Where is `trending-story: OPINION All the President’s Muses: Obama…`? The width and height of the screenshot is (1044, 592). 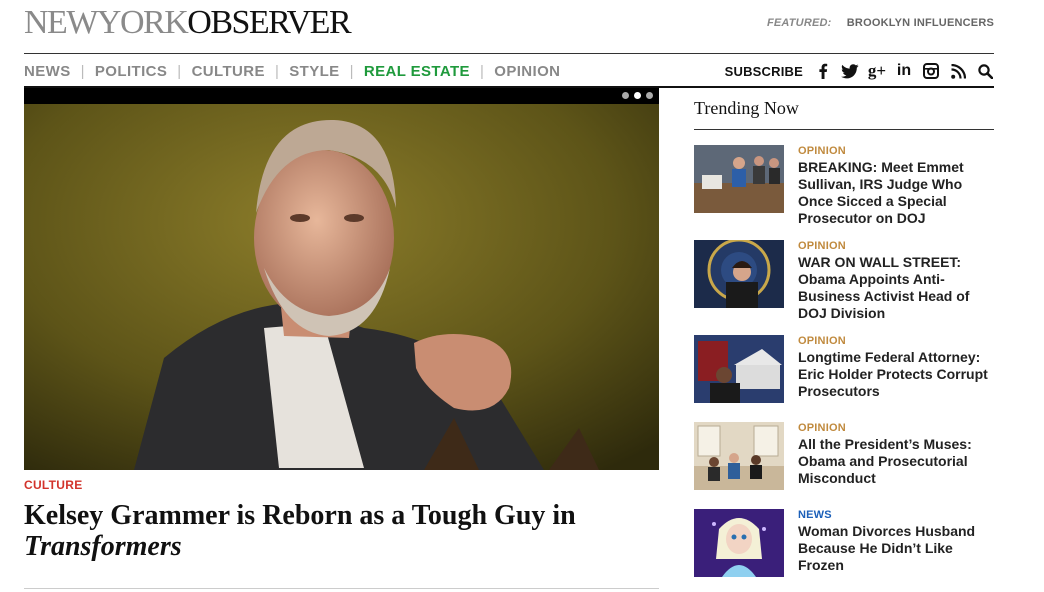 trending-story: OPINION All the President’s Muses: Obama… is located at coordinates (844, 458).